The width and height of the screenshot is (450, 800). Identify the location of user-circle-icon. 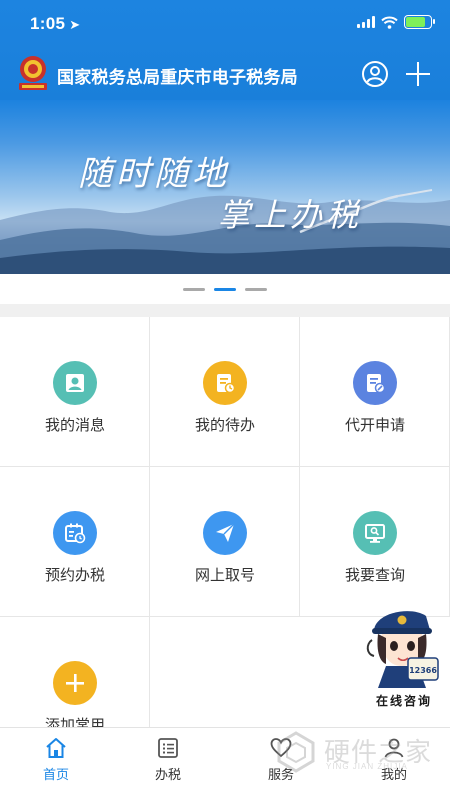
(375, 74).